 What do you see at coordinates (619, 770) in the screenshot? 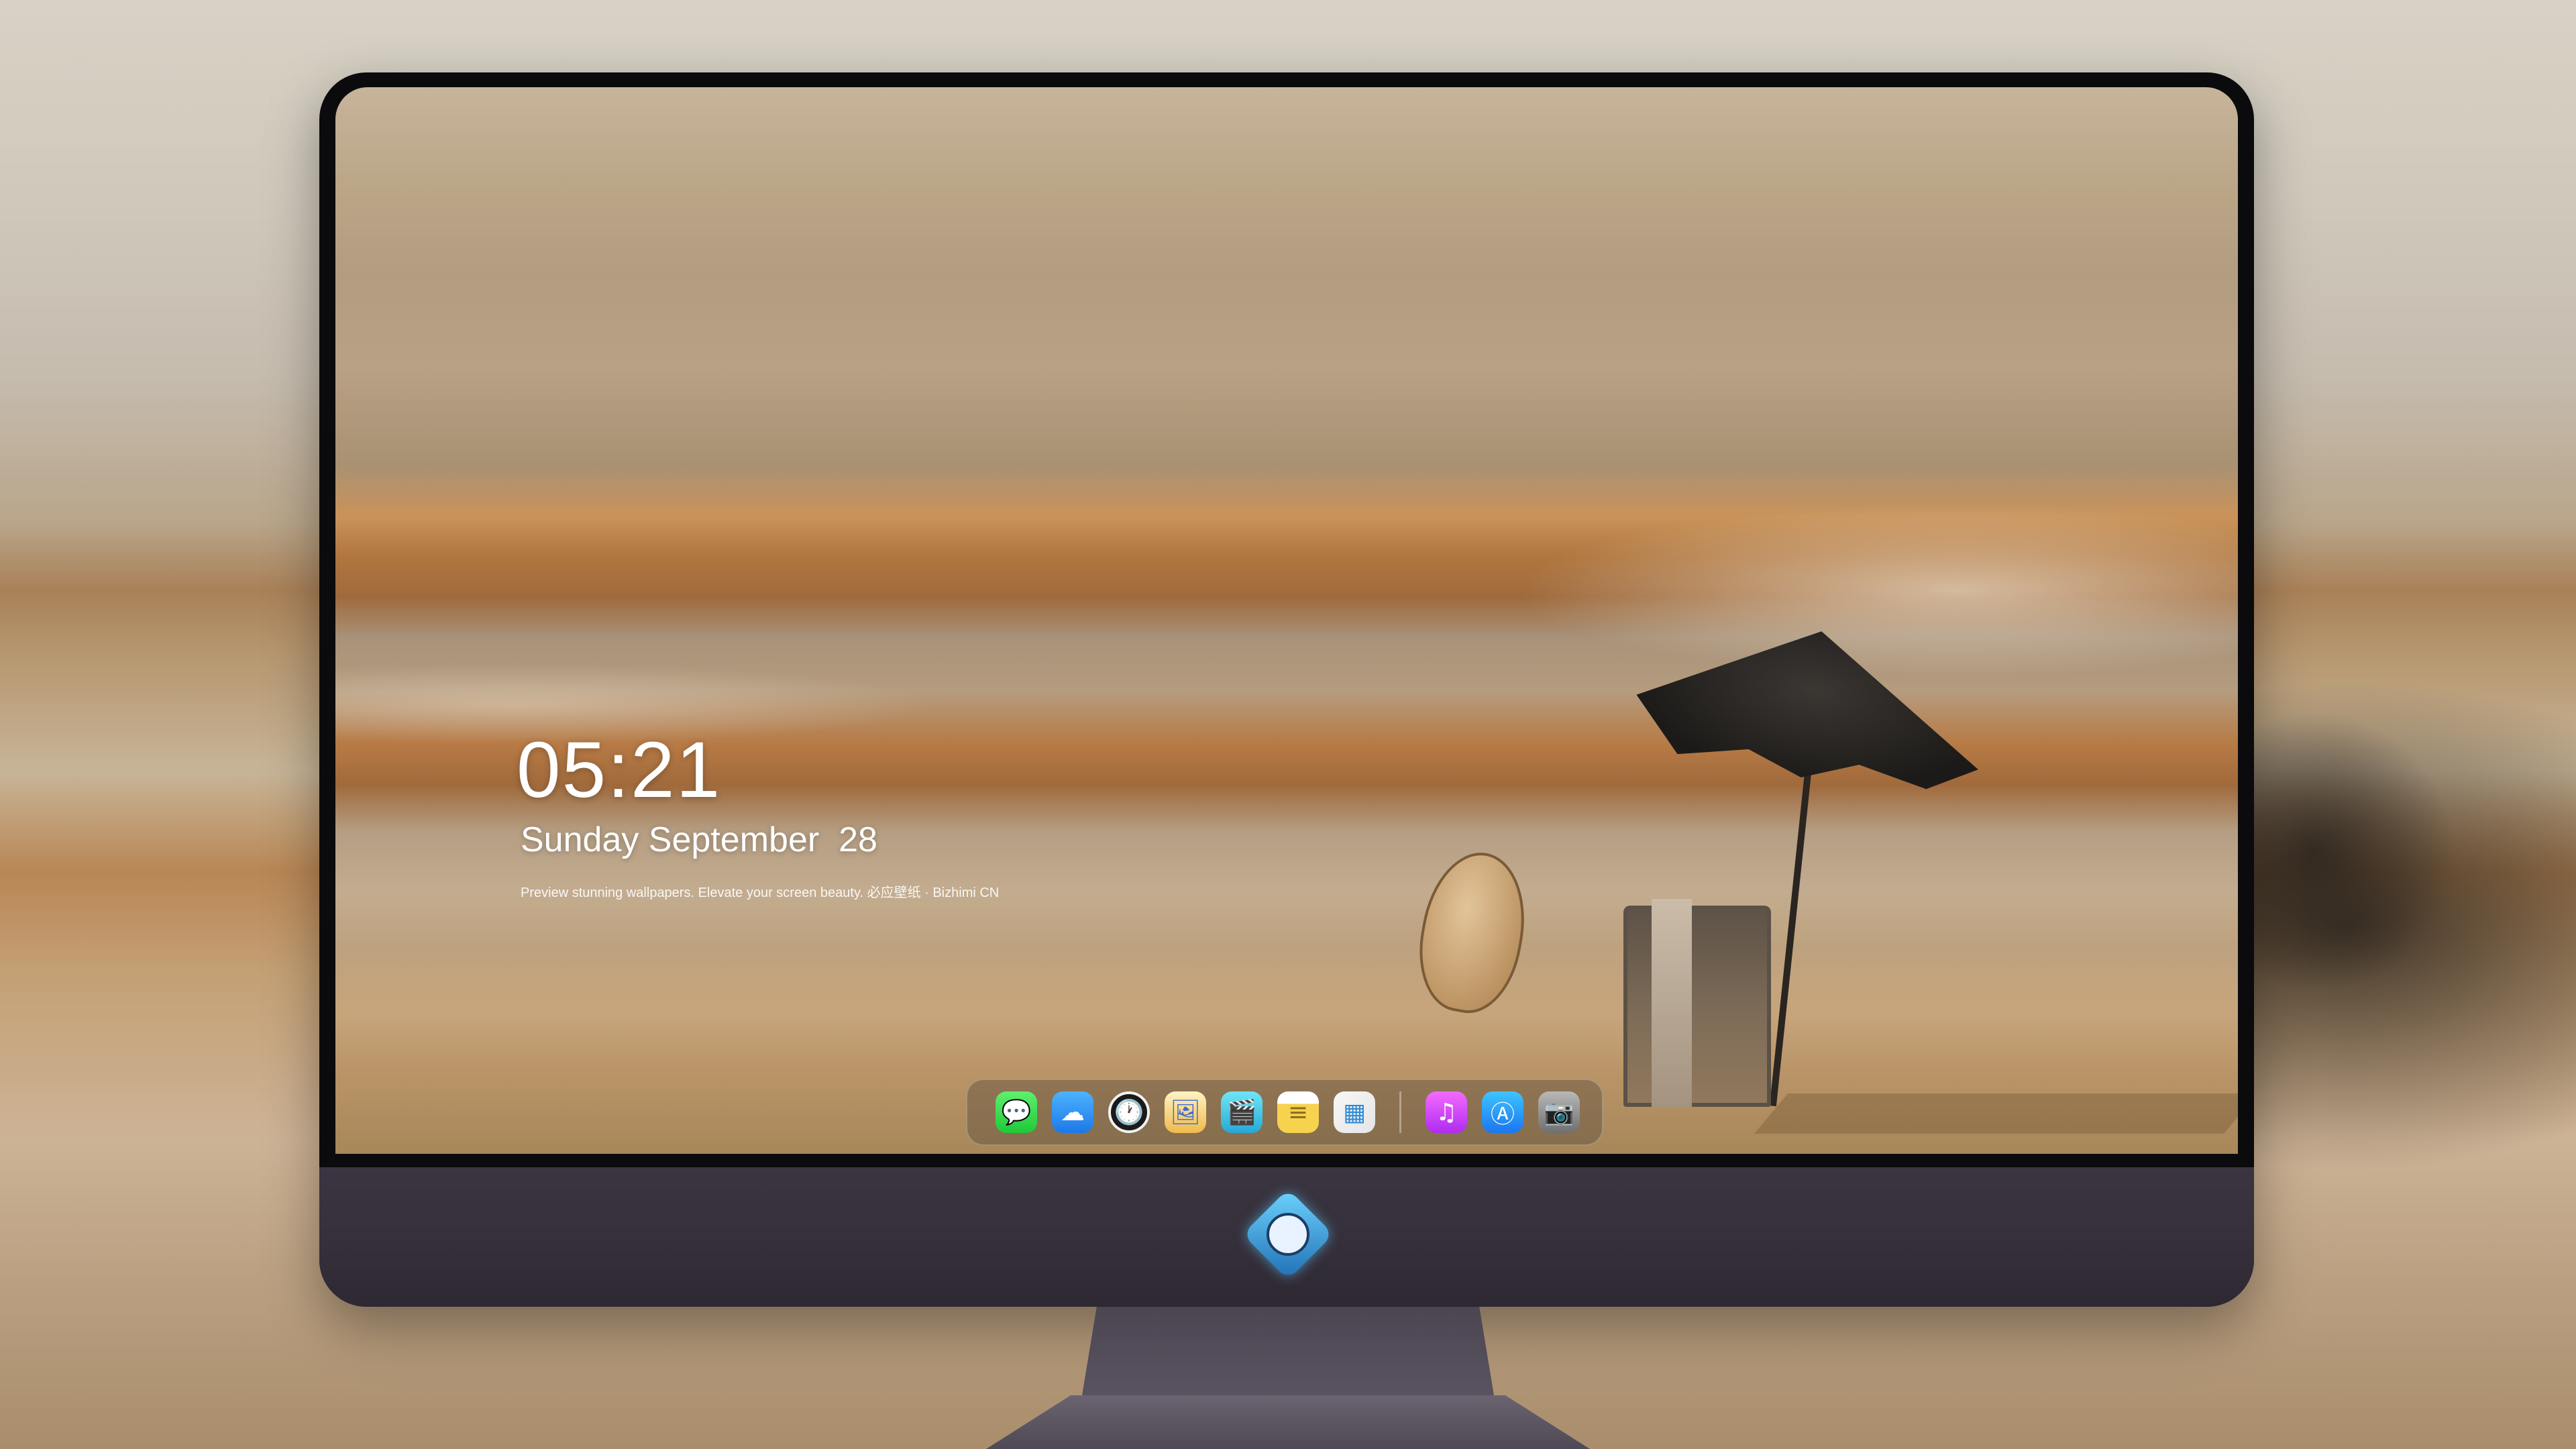
I see `lock-screen-time: 05:21` at bounding box center [619, 770].